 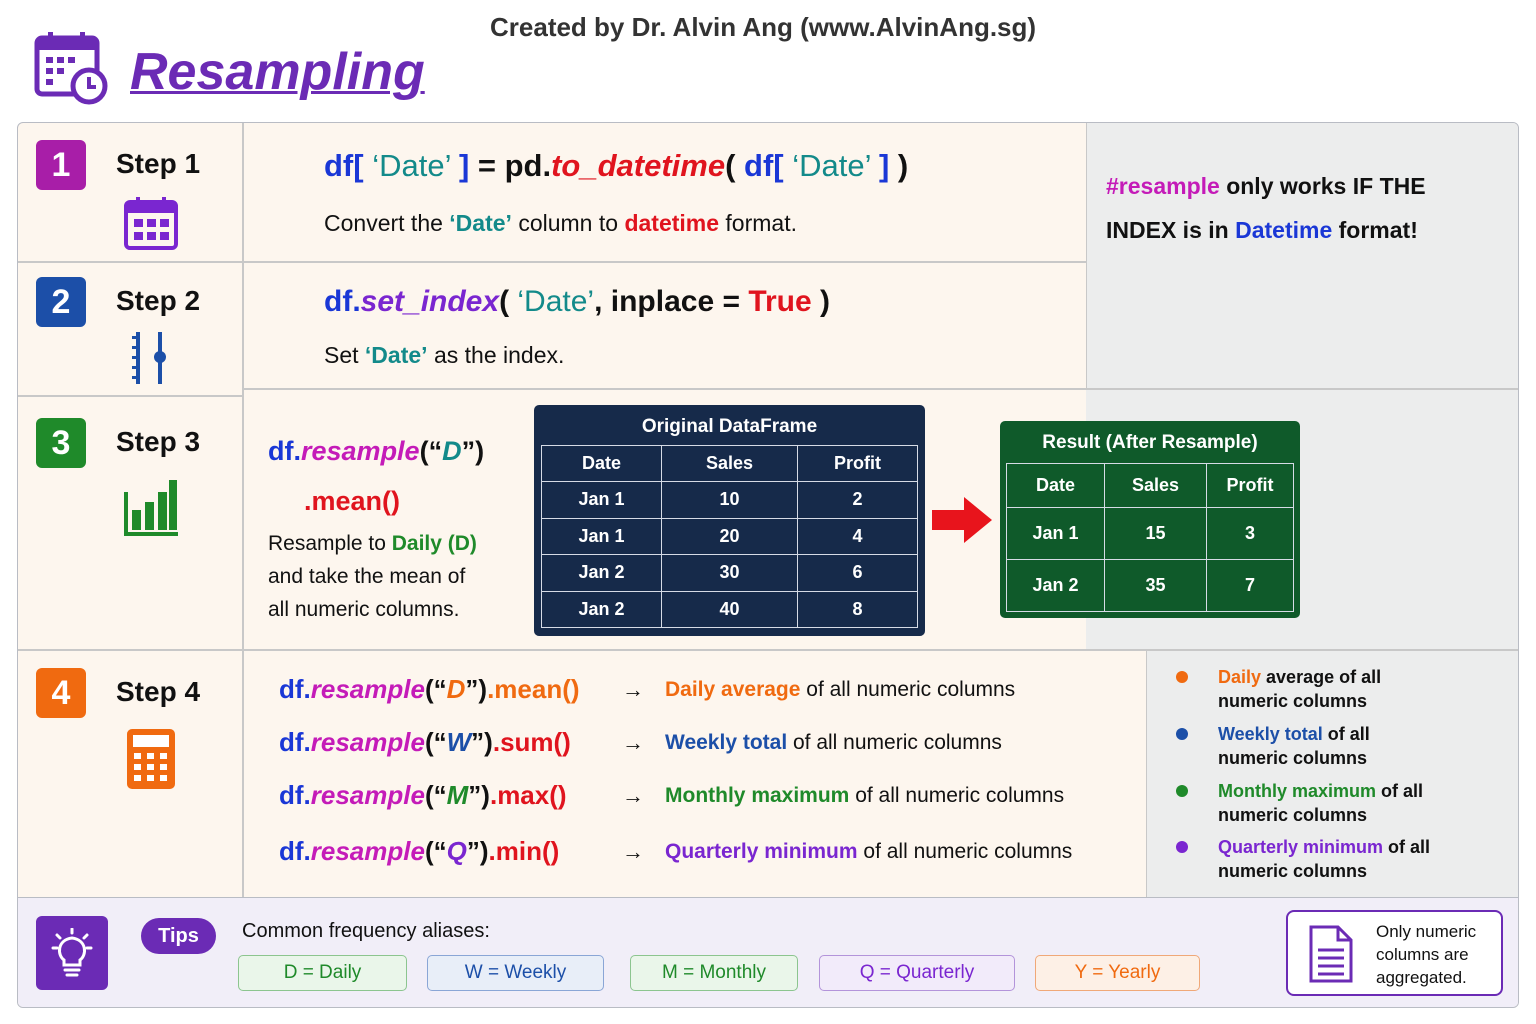 I want to click on step-3-code: df.resample(“D”) .mean(), so click(x=376, y=476).